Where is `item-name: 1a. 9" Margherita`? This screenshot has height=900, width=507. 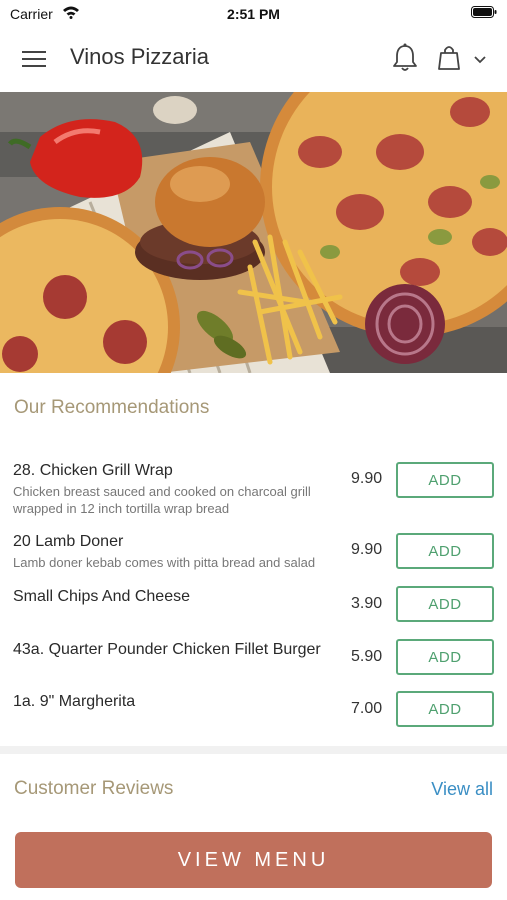 item-name: 1a. 9" Margherita is located at coordinates (74, 701).